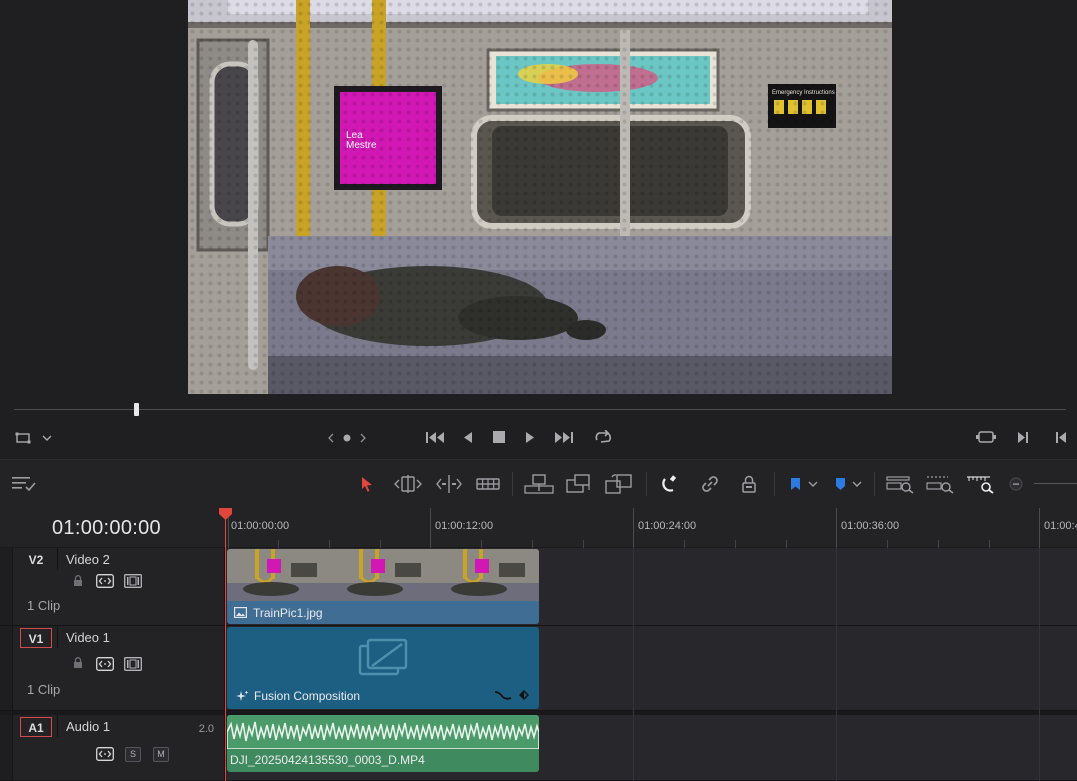  I want to click on audio-clip-label: DJI_20250424135530_0003_D.MP4, so click(327, 760).